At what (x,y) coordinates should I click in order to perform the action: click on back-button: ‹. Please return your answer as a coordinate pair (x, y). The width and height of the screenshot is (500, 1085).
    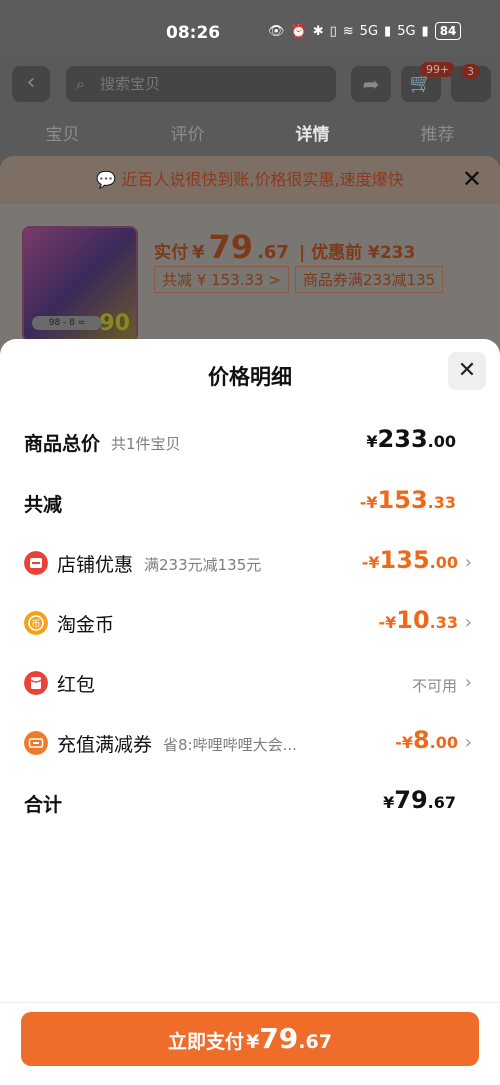
    Looking at the image, I should click on (31, 84).